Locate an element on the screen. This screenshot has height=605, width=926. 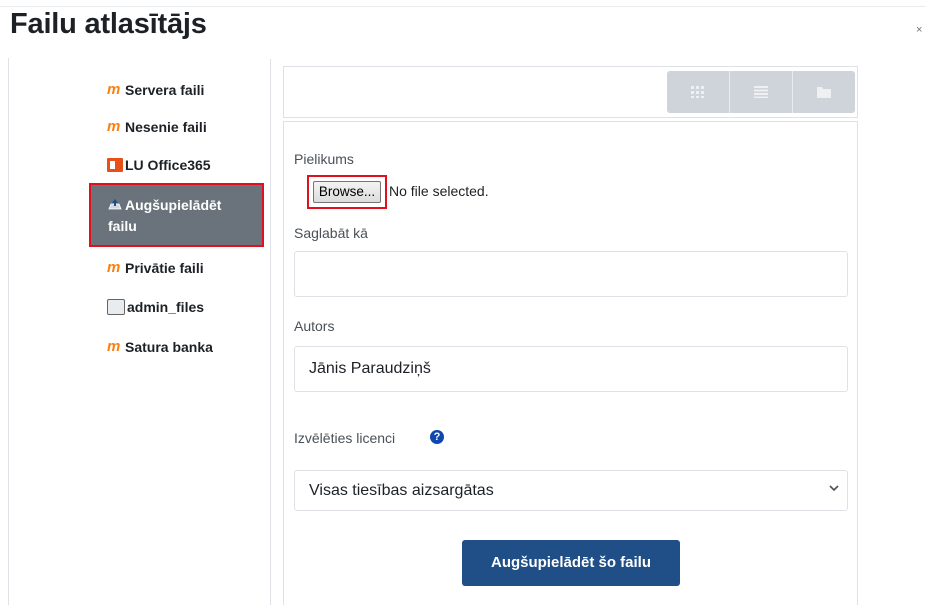
sidebar-item-label: admin_files is located at coordinates (166, 307).